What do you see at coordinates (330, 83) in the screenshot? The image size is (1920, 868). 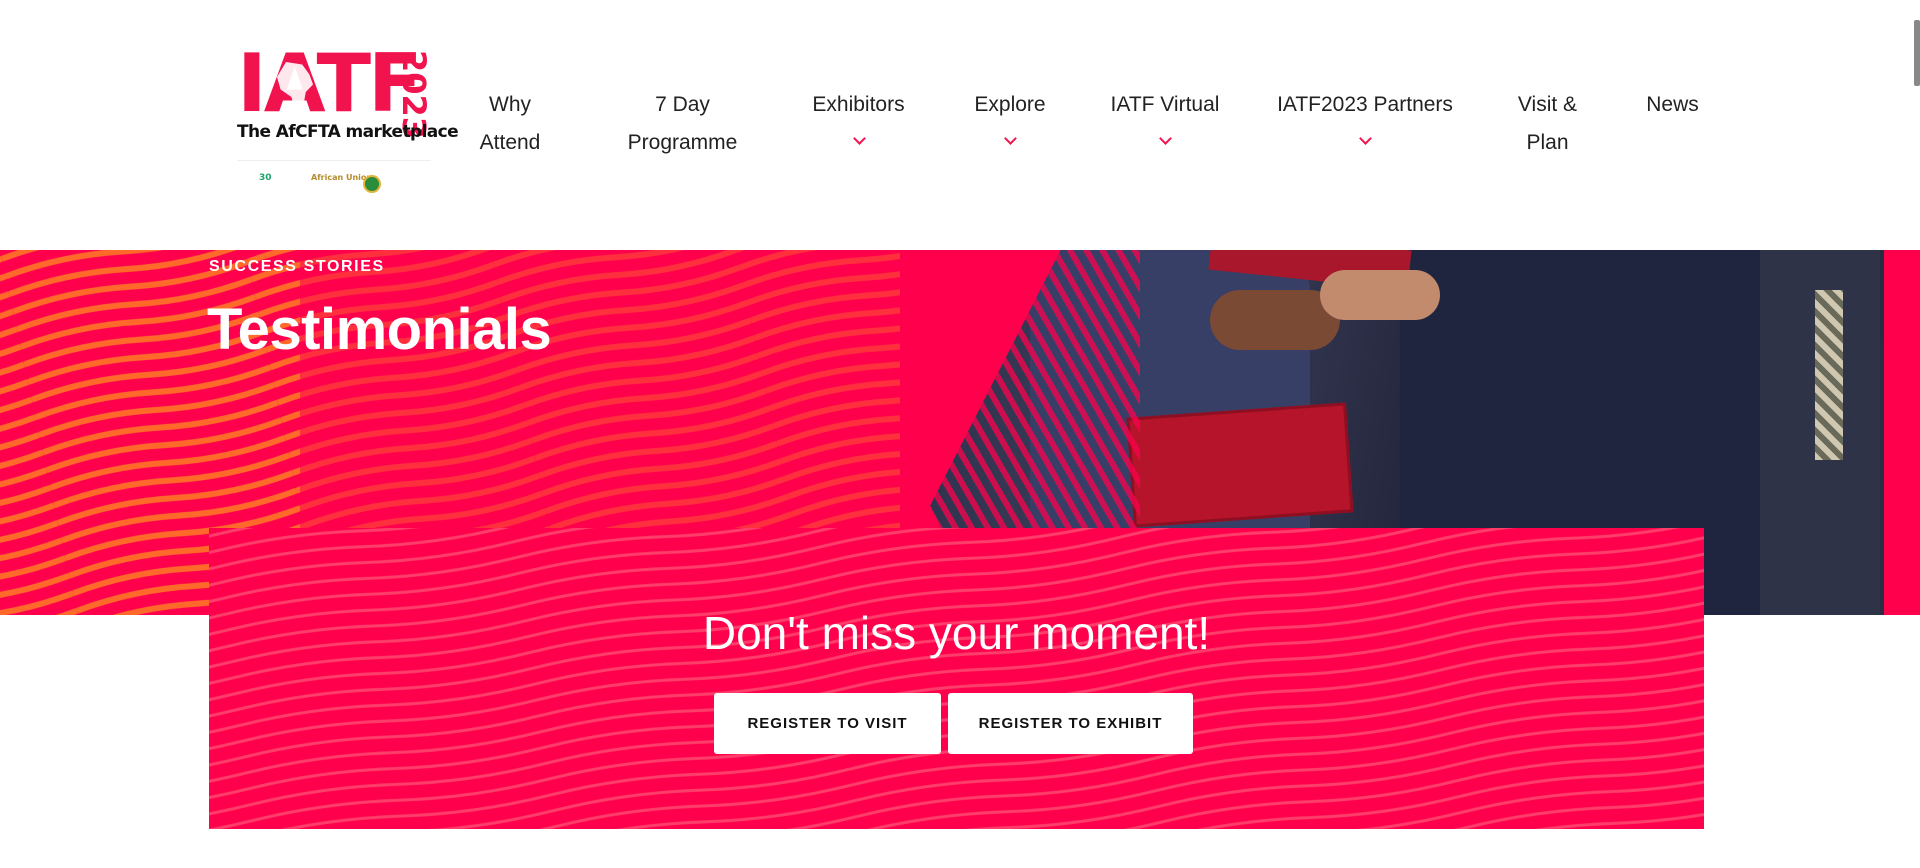 I see `logo-wordmark: IATF` at bounding box center [330, 83].